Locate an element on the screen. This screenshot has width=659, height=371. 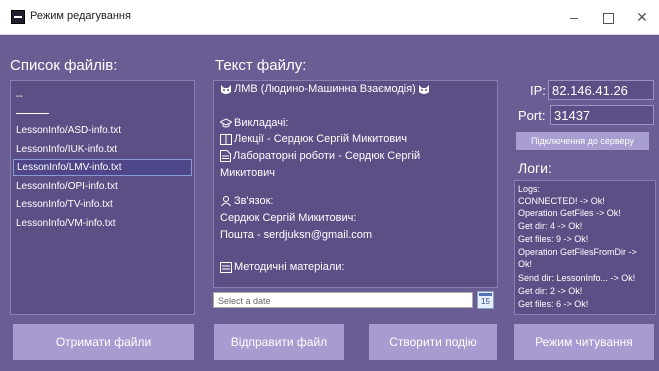
text-line: Микитович is located at coordinates (248, 173).